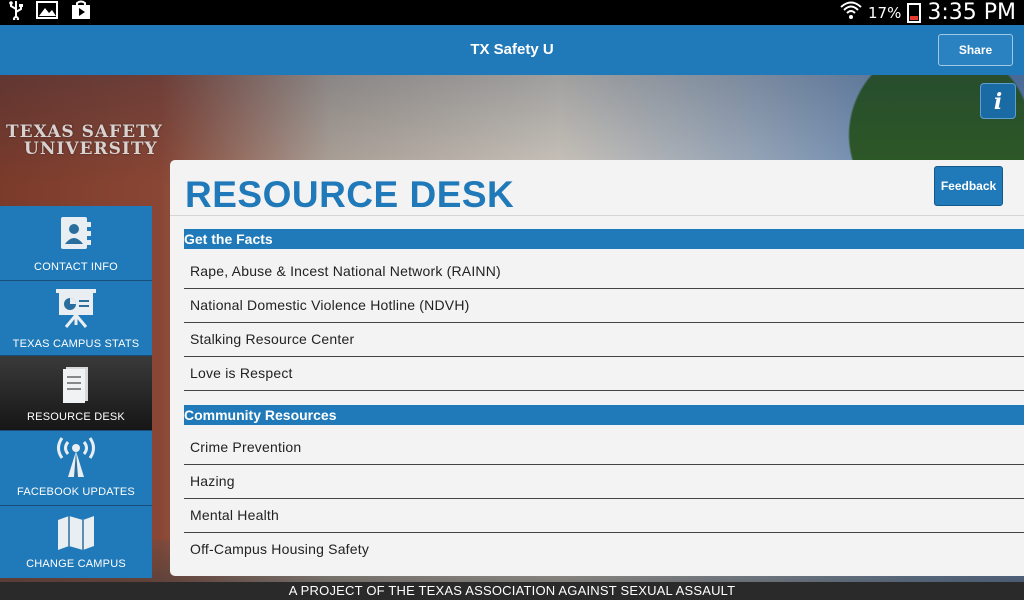  I want to click on battery-percent: 17%, so click(885, 12).